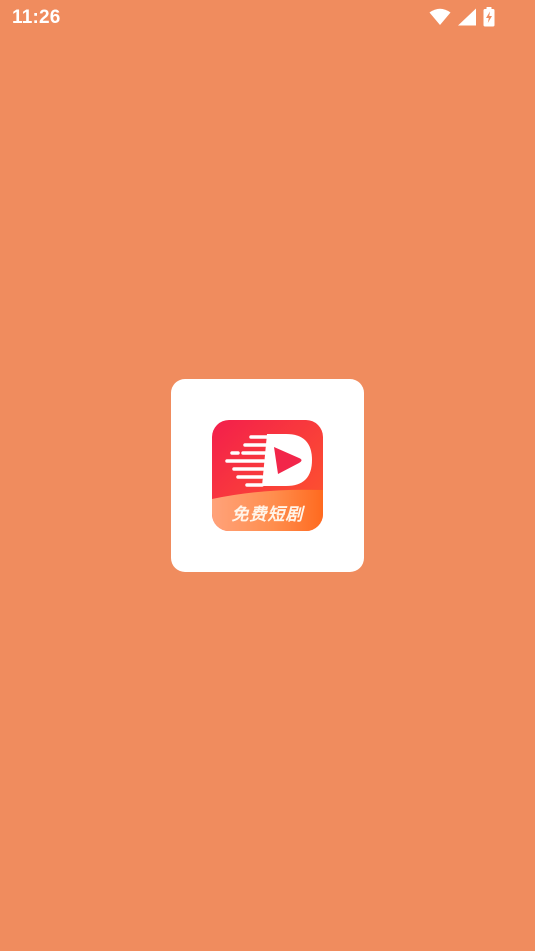  Describe the element at coordinates (36, 17) in the screenshot. I see `status-time: 11:26` at that location.